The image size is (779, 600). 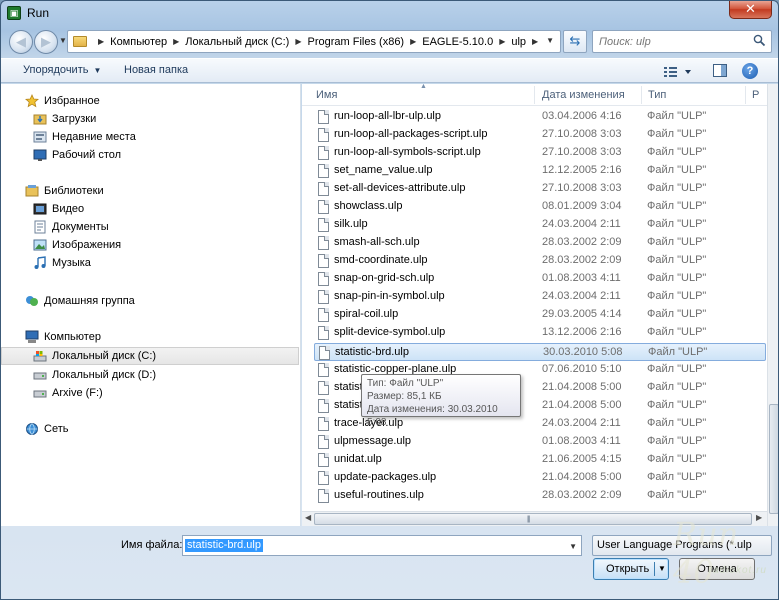 I want to click on search-box, so click(x=682, y=41).